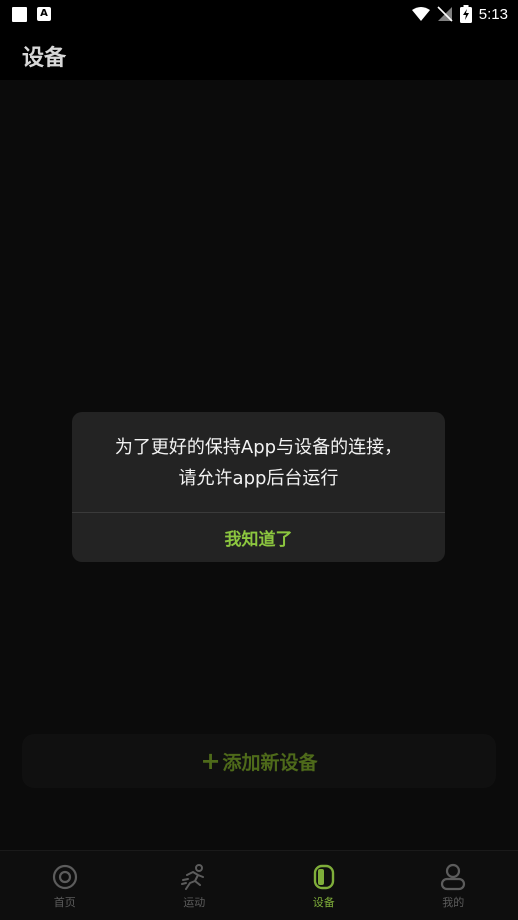 The height and width of the screenshot is (920, 518). Describe the element at coordinates (493, 14) in the screenshot. I see `status-time: 5:13` at that location.